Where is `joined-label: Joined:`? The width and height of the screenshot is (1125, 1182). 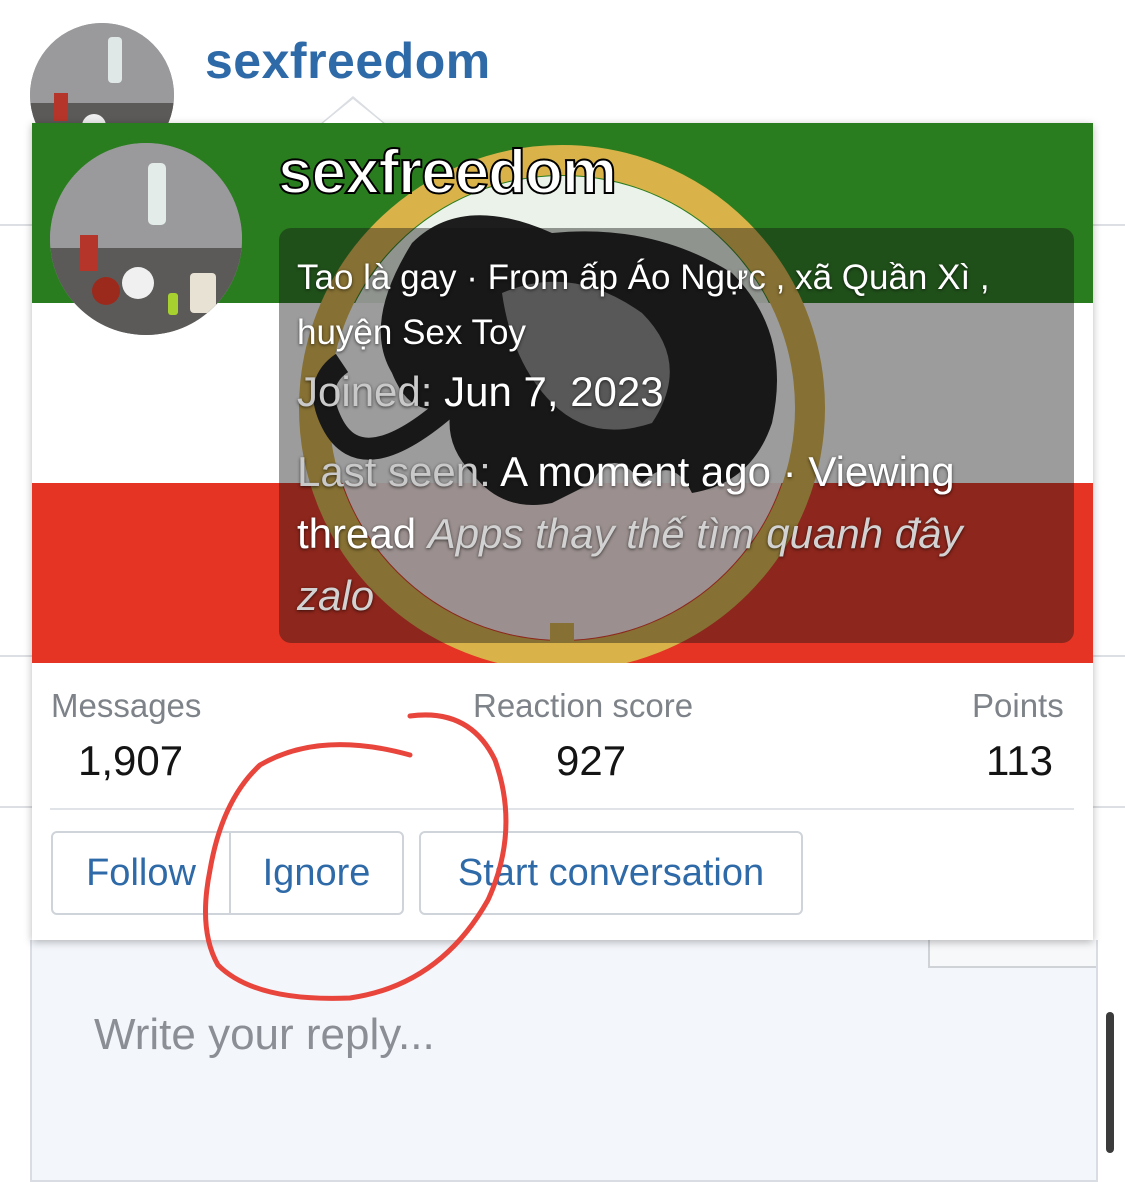
joined-label: Joined: is located at coordinates (365, 391).